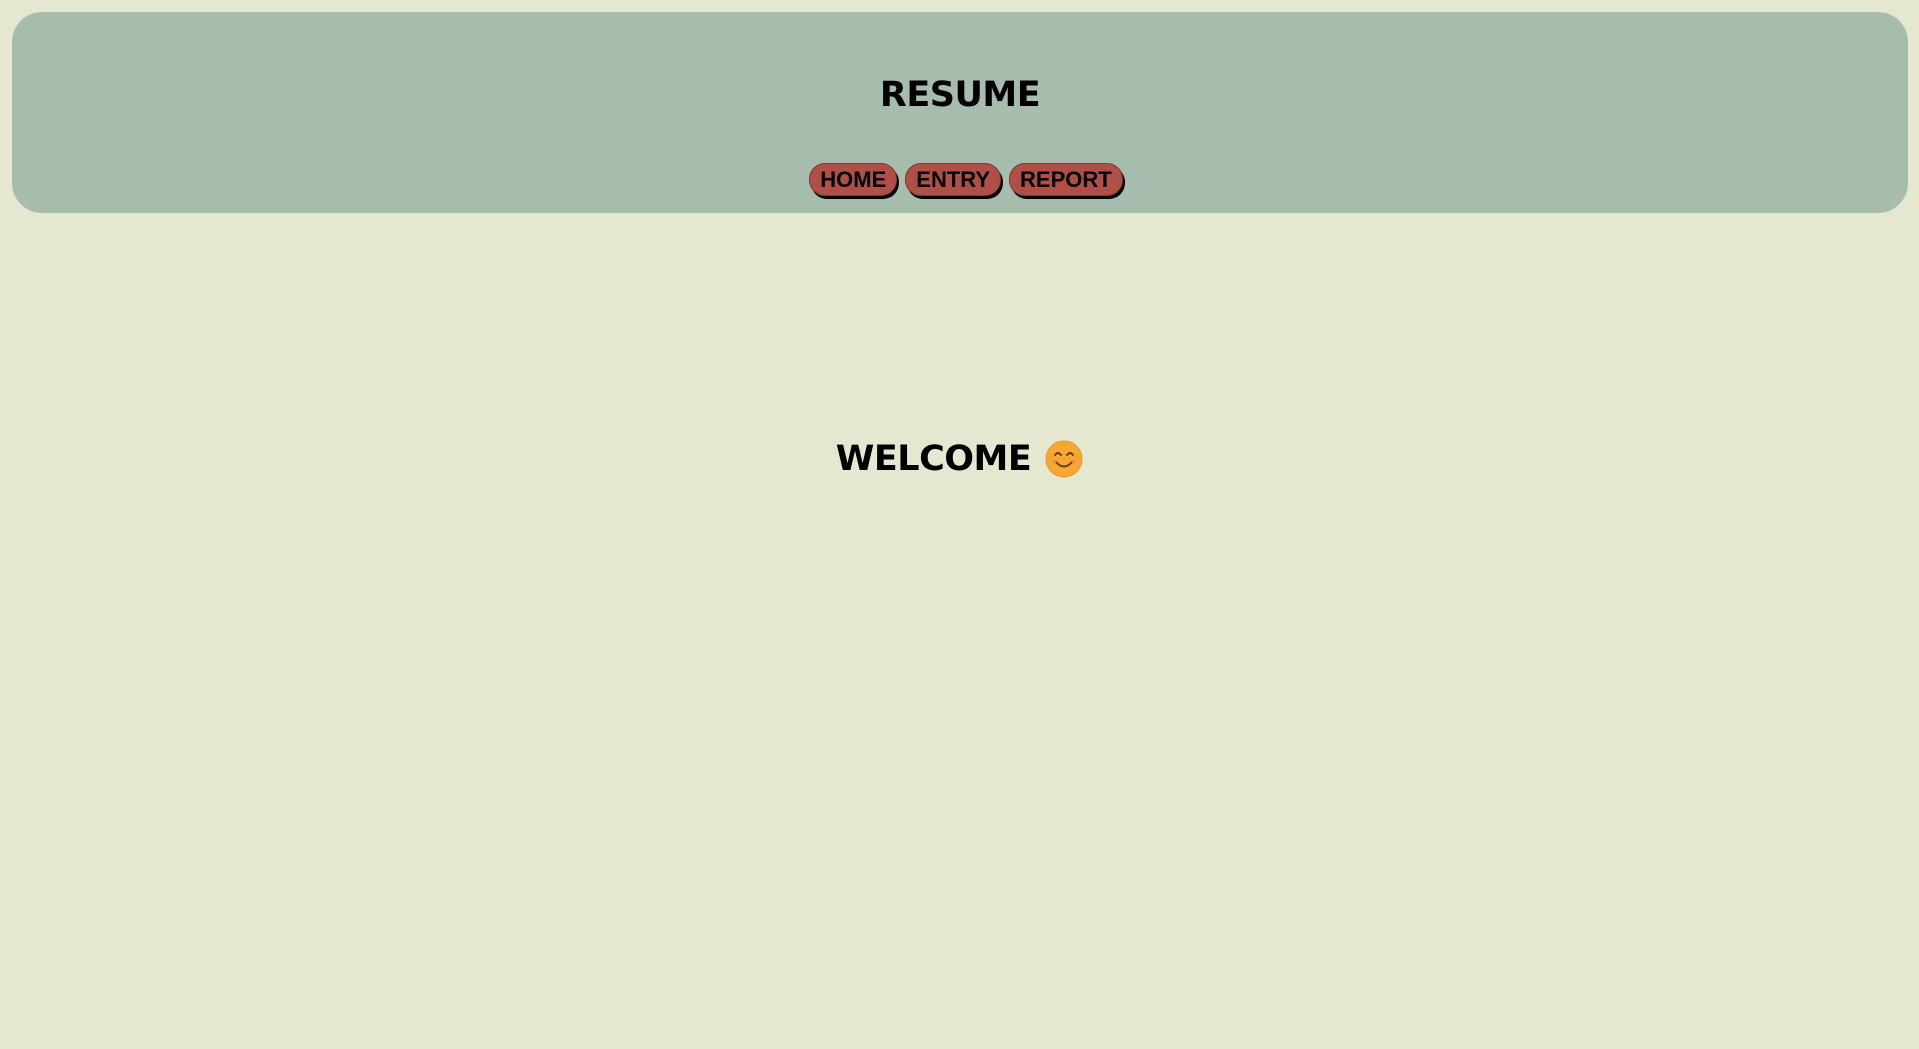 The height and width of the screenshot is (1049, 1919). I want to click on nav-home-button: HOME, so click(853, 179).